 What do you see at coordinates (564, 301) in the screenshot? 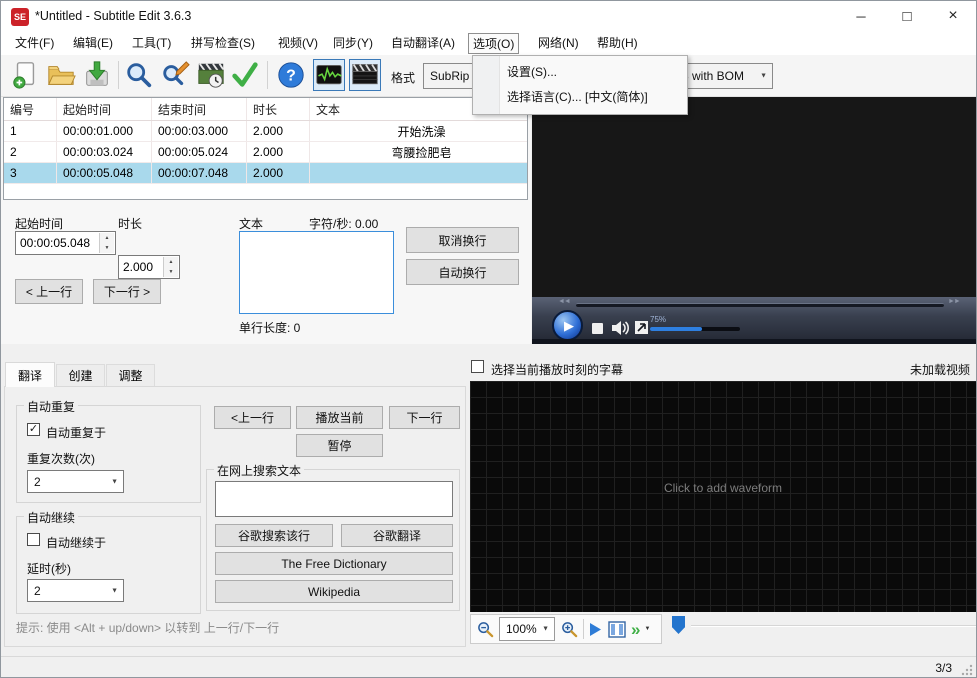
I see `seek-back-icon: ◄◄` at bounding box center [564, 301].